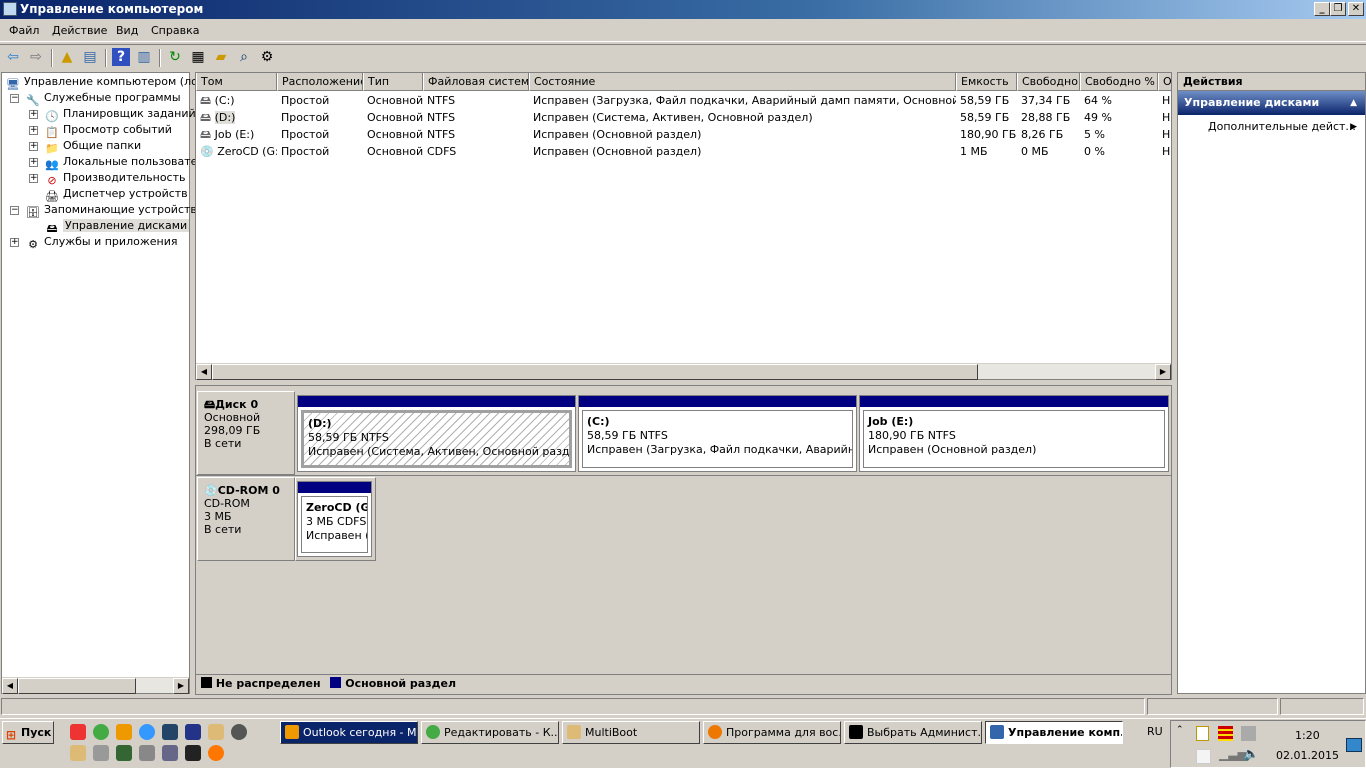 The width and height of the screenshot is (1366, 768). What do you see at coordinates (101, 753) in the screenshot?
I see `recycle-icon` at bounding box center [101, 753].